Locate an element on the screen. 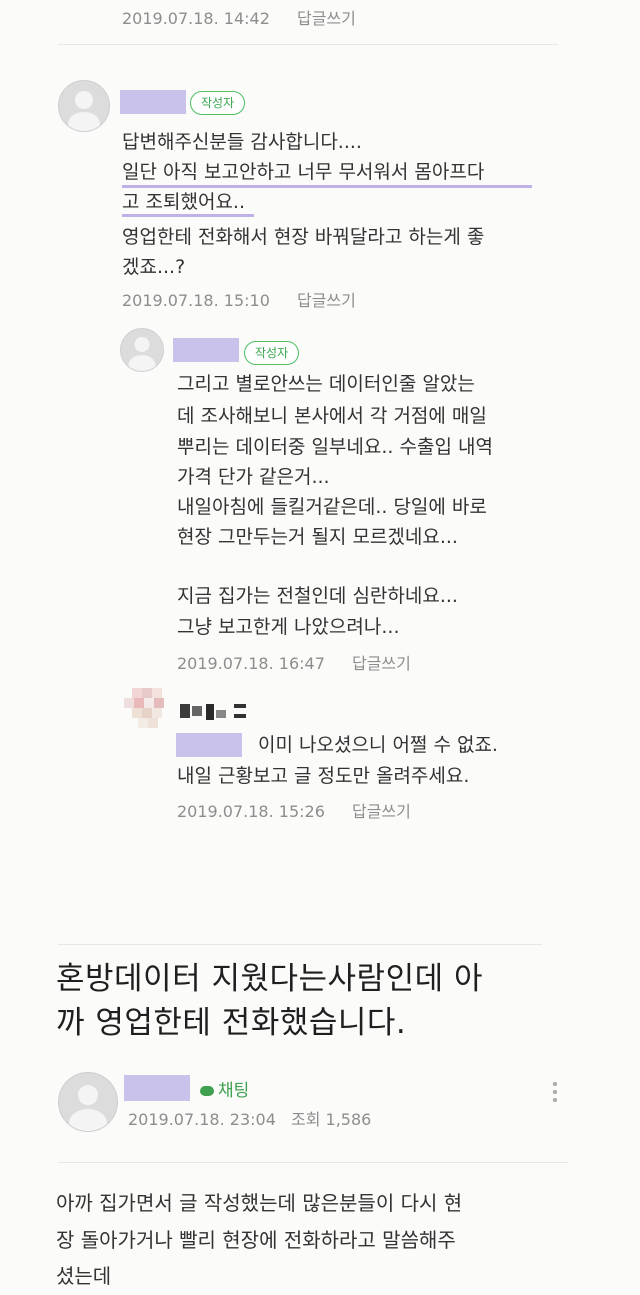  post-body-line: 셨는데 is located at coordinates (84, 1276).